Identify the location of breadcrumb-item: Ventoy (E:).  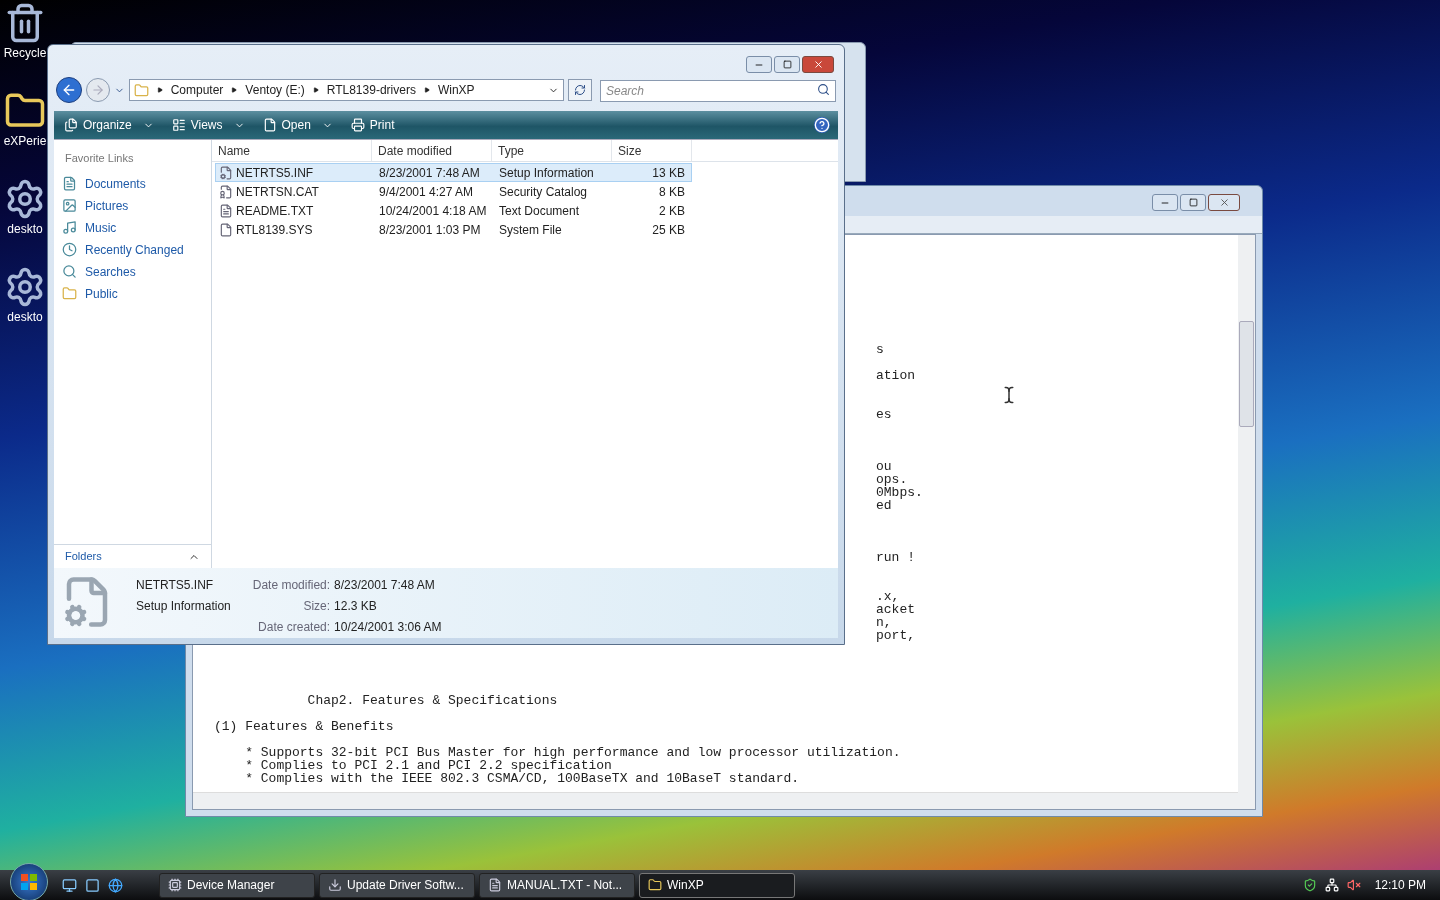
(275, 90).